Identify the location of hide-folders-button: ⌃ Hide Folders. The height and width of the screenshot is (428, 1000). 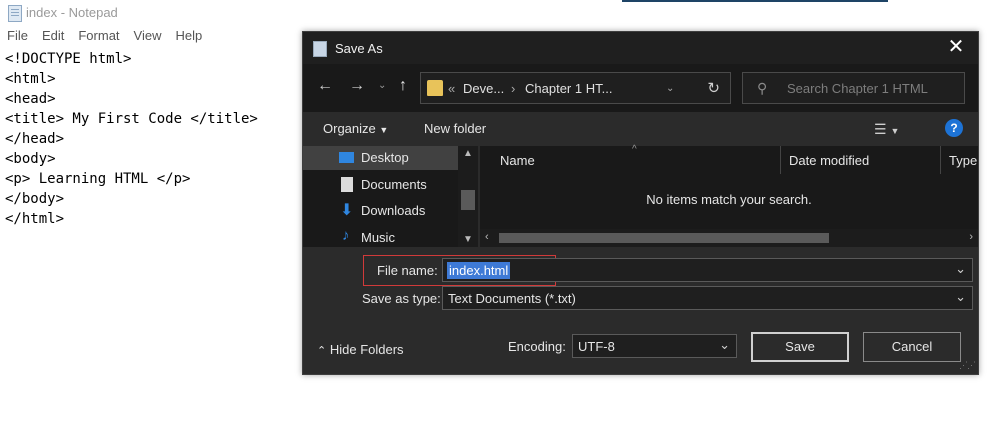
(360, 349).